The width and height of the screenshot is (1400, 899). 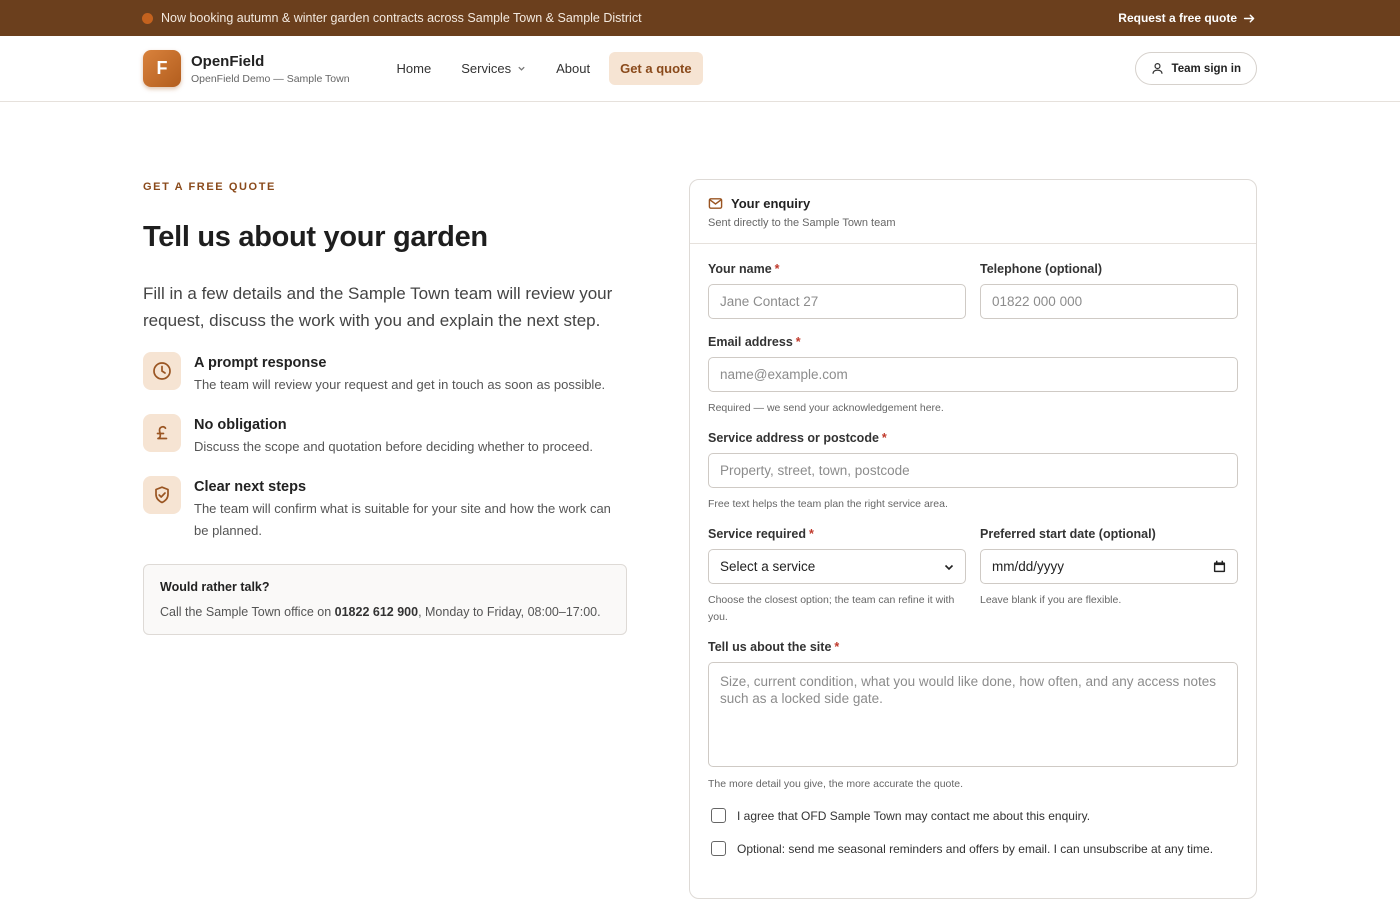 What do you see at coordinates (573, 68) in the screenshot?
I see `nav-about: About` at bounding box center [573, 68].